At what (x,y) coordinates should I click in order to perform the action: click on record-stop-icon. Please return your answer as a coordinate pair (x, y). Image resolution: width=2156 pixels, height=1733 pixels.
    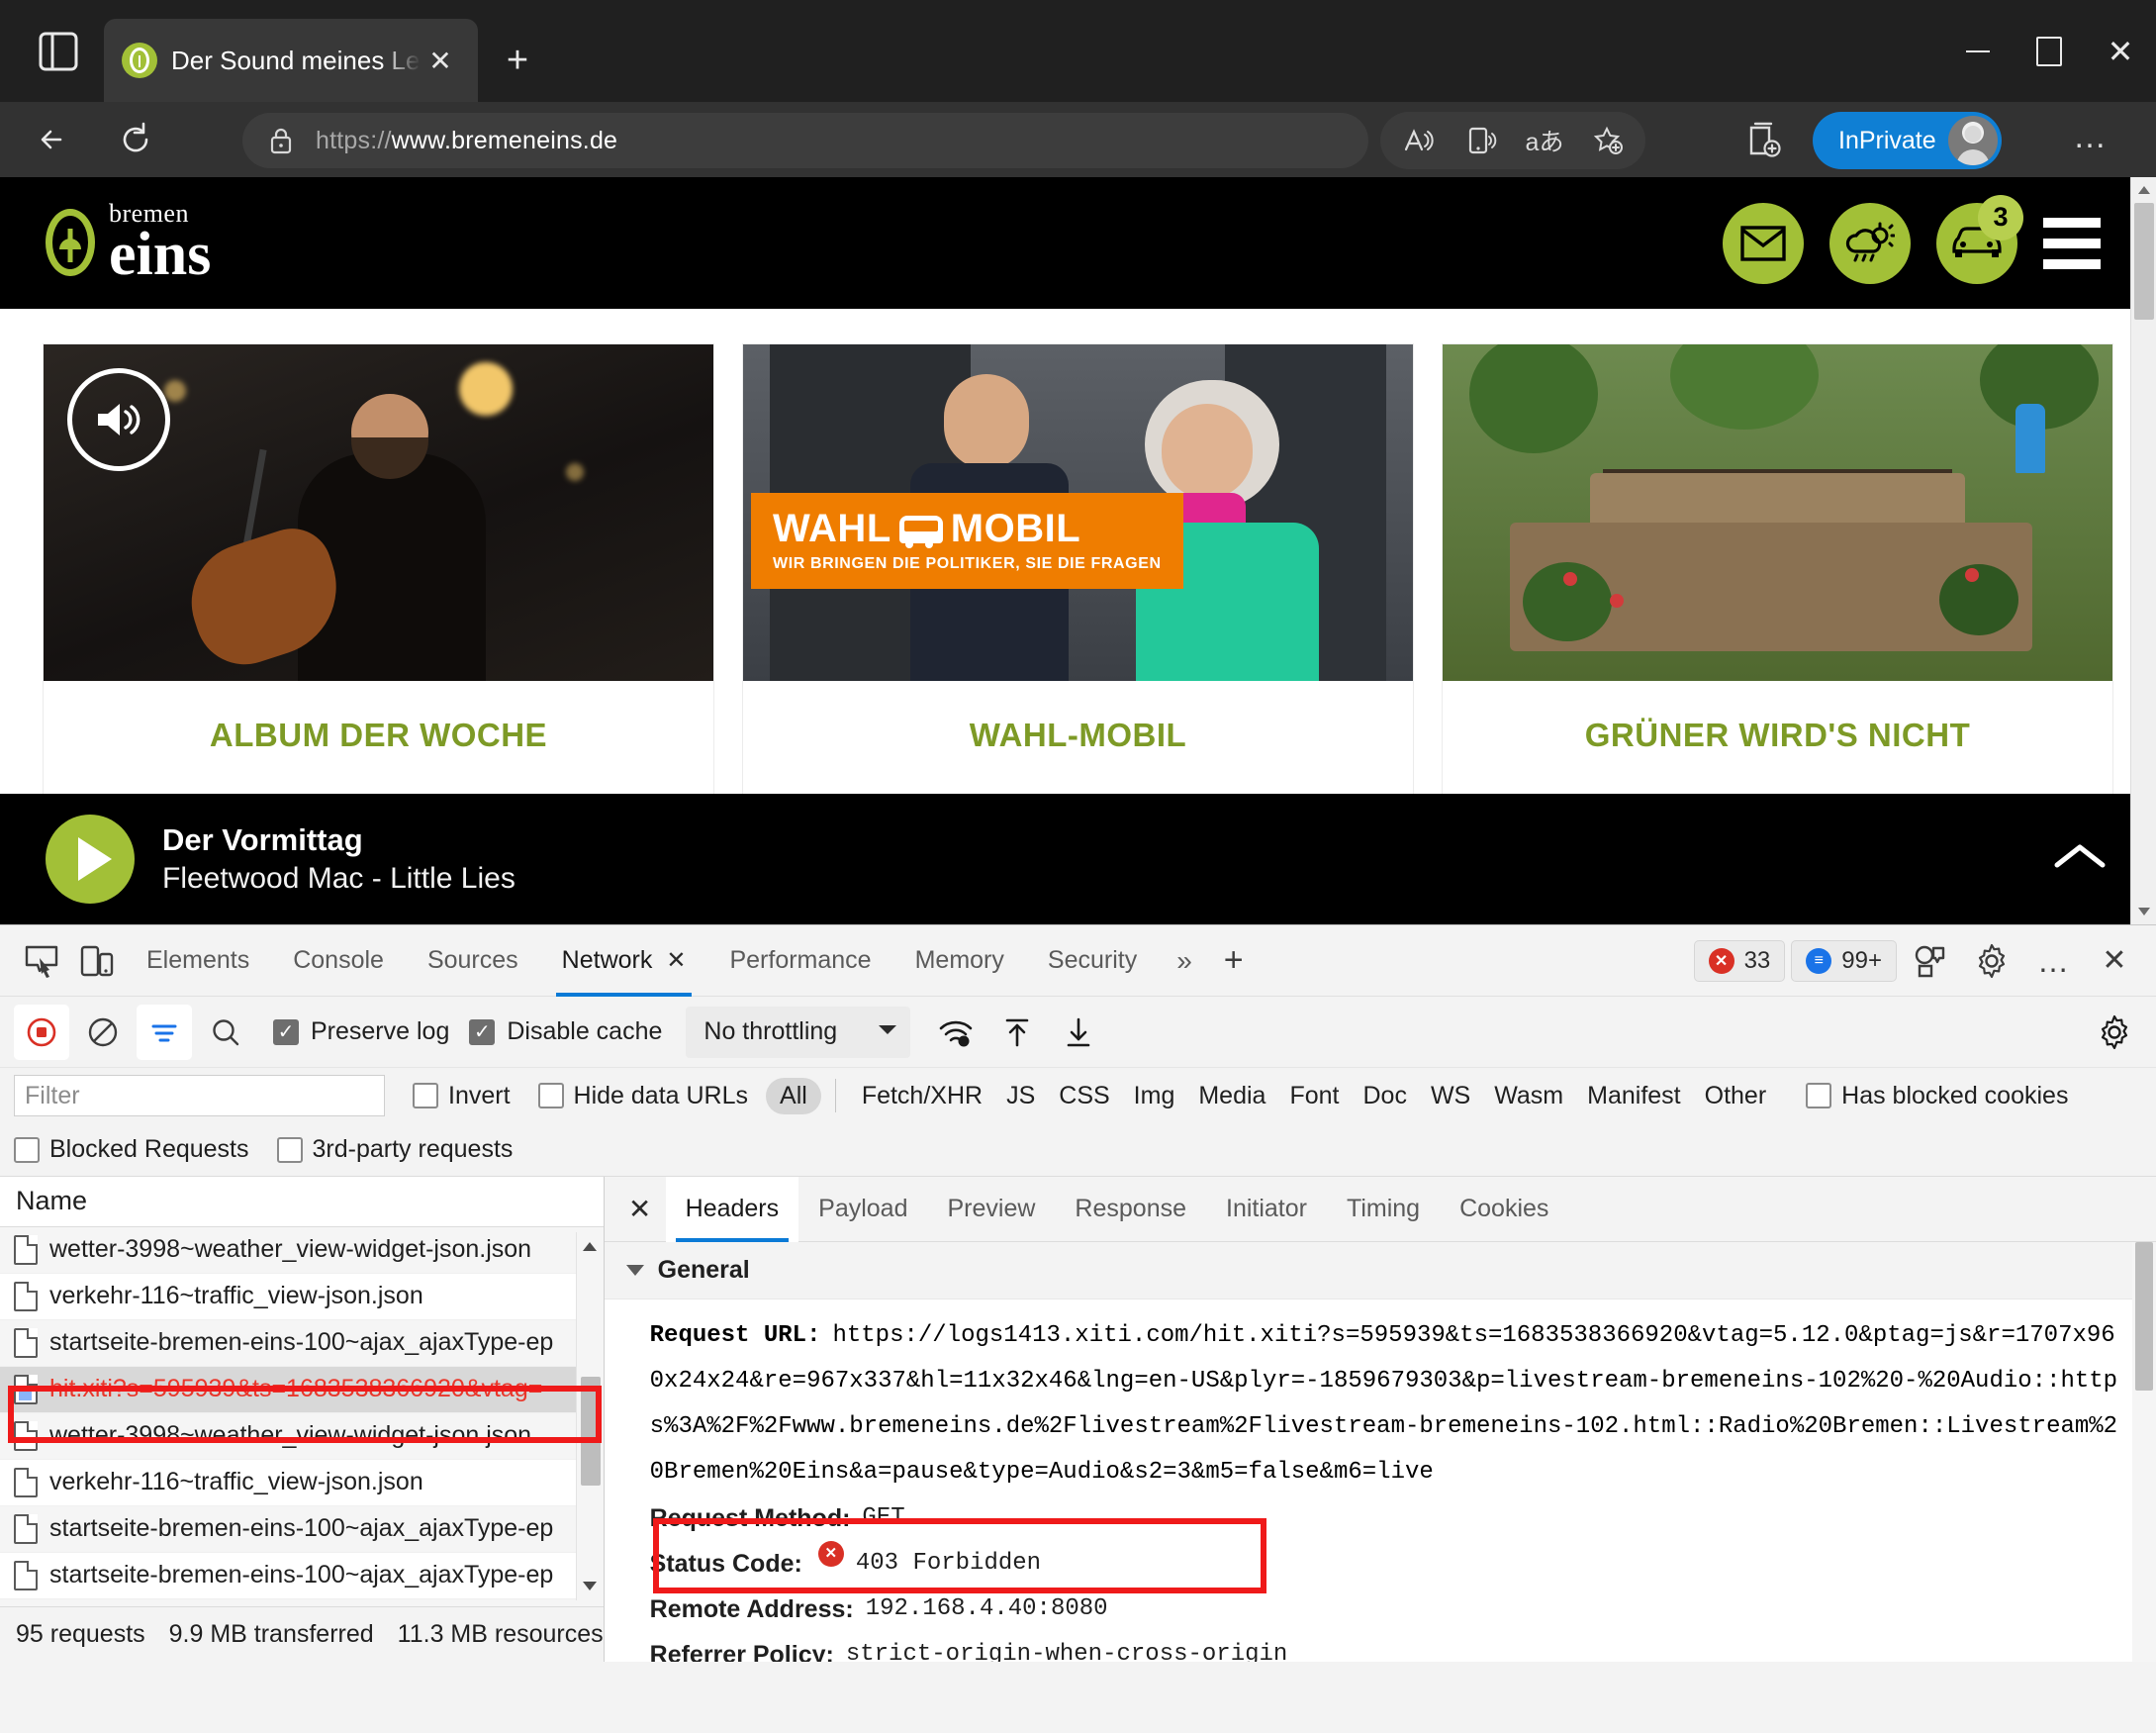
    Looking at the image, I should click on (41, 1032).